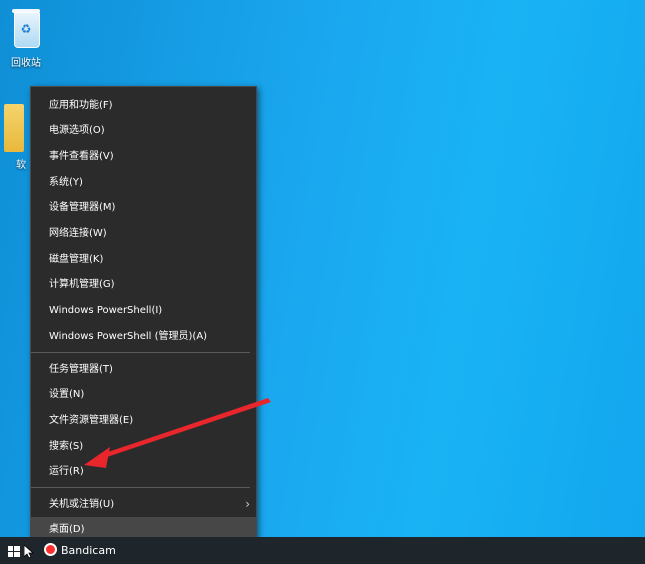 This screenshot has width=645, height=564. What do you see at coordinates (143, 284) in the screenshot?
I see `menu-item-computer-management: 计算机管理(G)` at bounding box center [143, 284].